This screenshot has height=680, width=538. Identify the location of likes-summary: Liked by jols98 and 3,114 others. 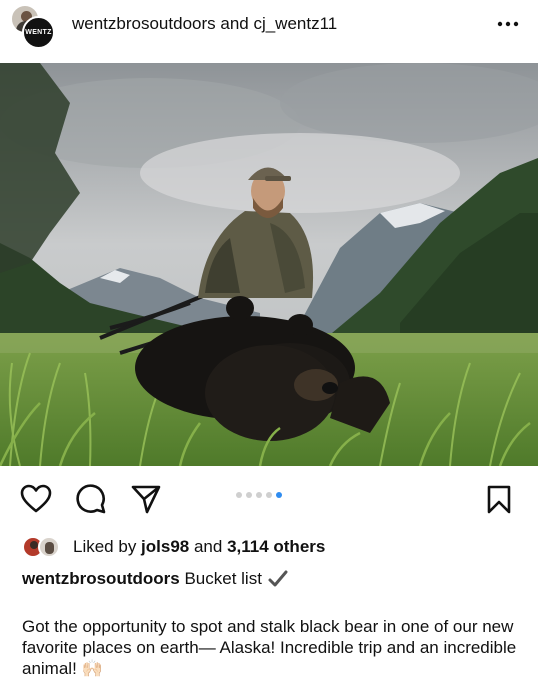
(173, 547).